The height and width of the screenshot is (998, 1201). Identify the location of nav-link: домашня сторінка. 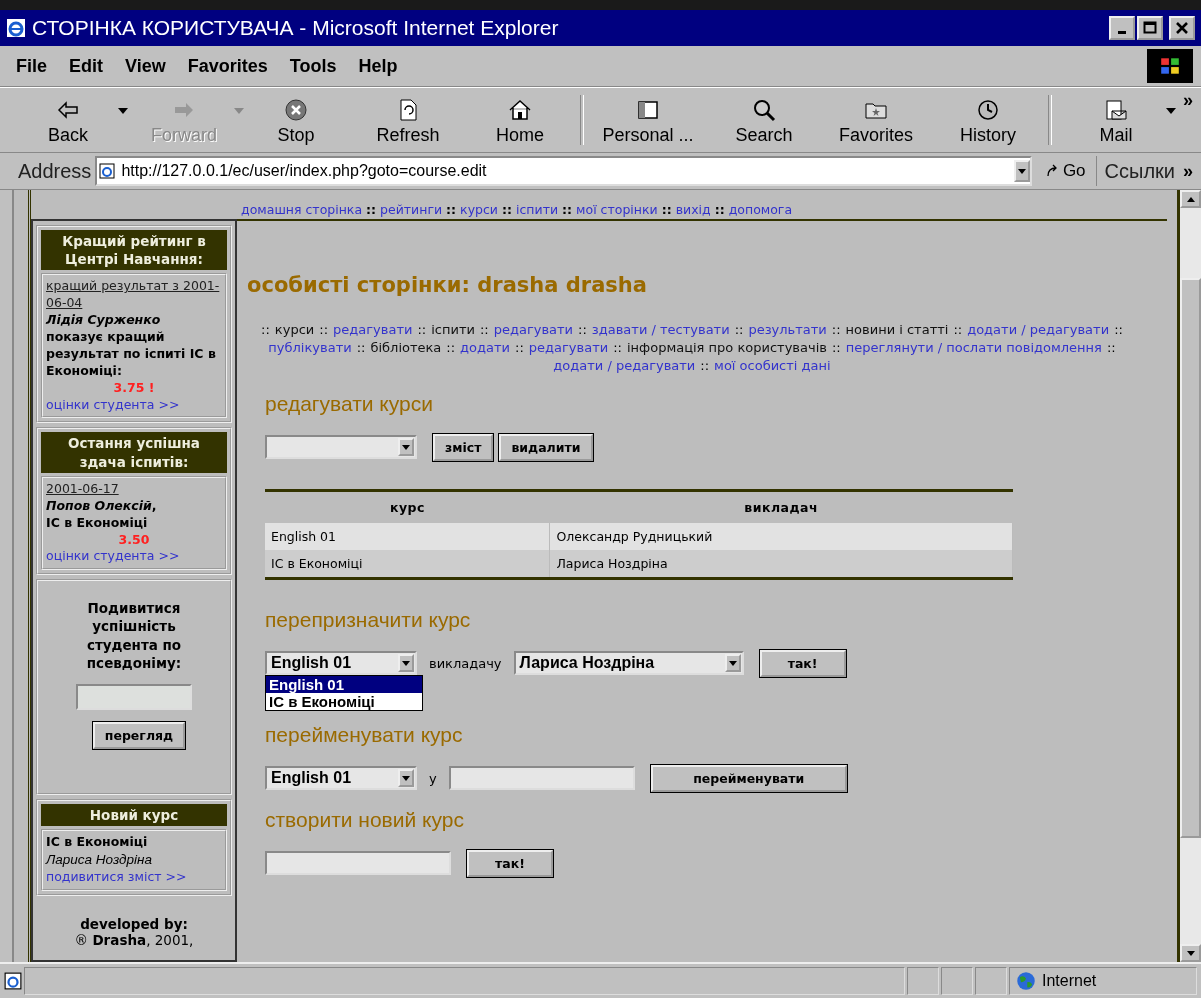
(302, 209).